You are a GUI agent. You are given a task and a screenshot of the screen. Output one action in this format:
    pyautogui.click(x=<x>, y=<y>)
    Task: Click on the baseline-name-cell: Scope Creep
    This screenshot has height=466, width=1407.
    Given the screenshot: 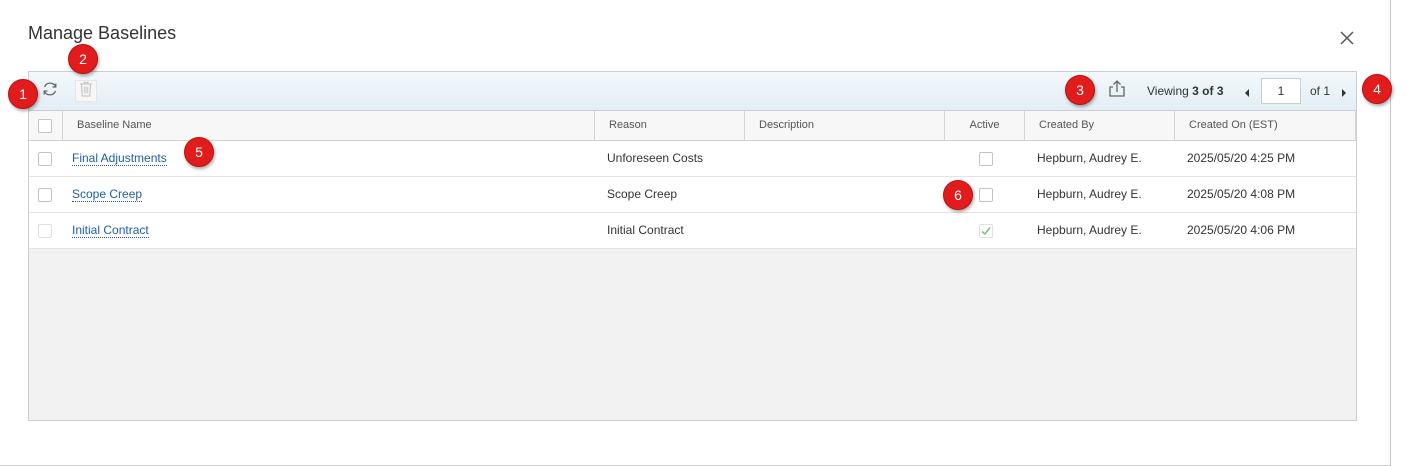 What is the action you would take?
    pyautogui.click(x=107, y=194)
    